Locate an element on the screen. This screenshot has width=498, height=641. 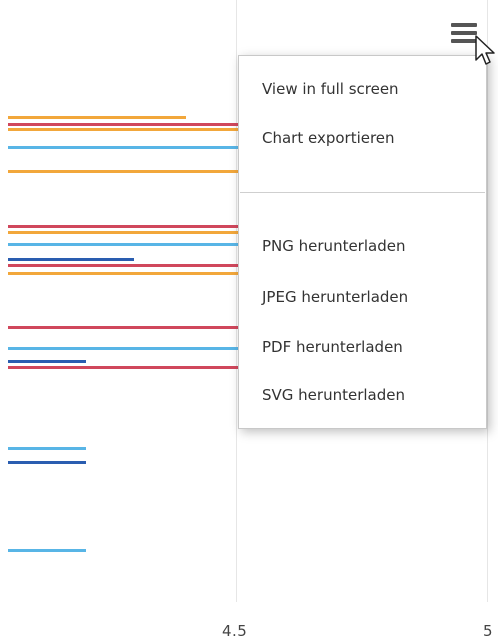
x-tick-label-5: 5 is located at coordinates (488, 631).